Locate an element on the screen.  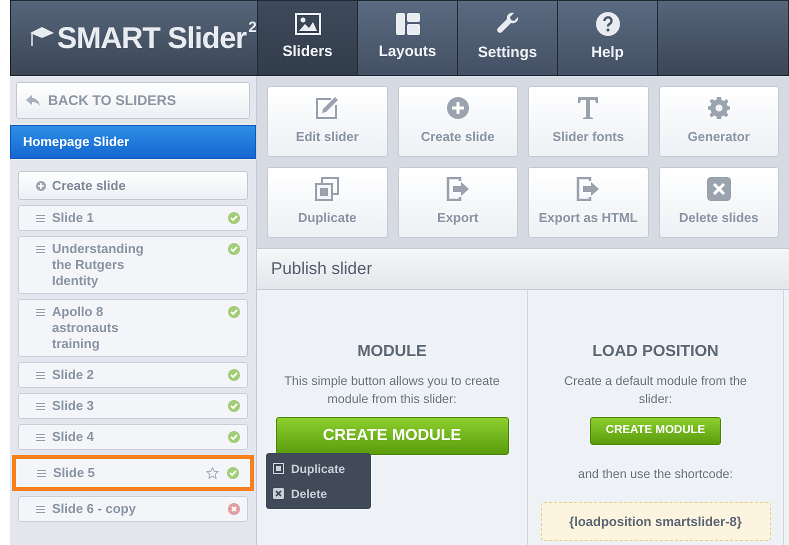
menu-item: Delete is located at coordinates (318, 493).